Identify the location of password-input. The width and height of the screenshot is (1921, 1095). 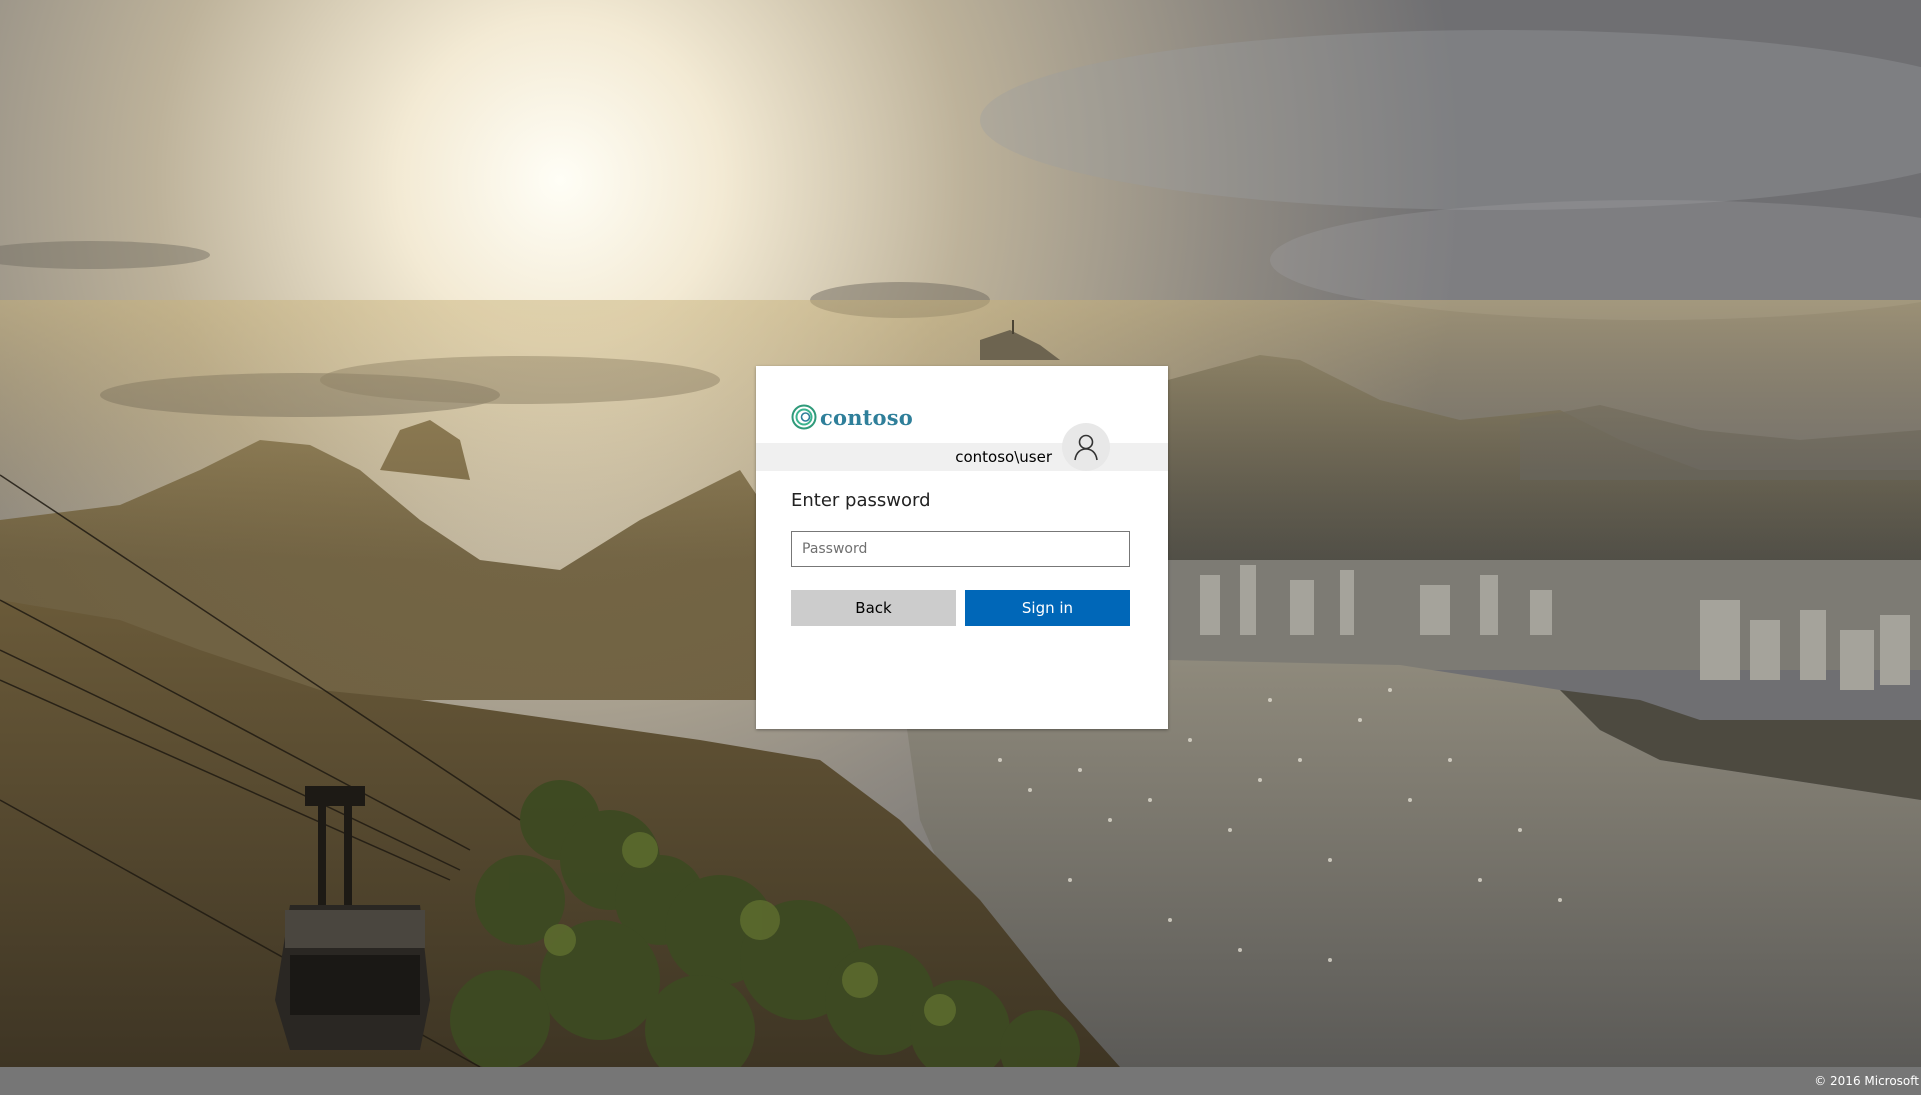
(960, 549).